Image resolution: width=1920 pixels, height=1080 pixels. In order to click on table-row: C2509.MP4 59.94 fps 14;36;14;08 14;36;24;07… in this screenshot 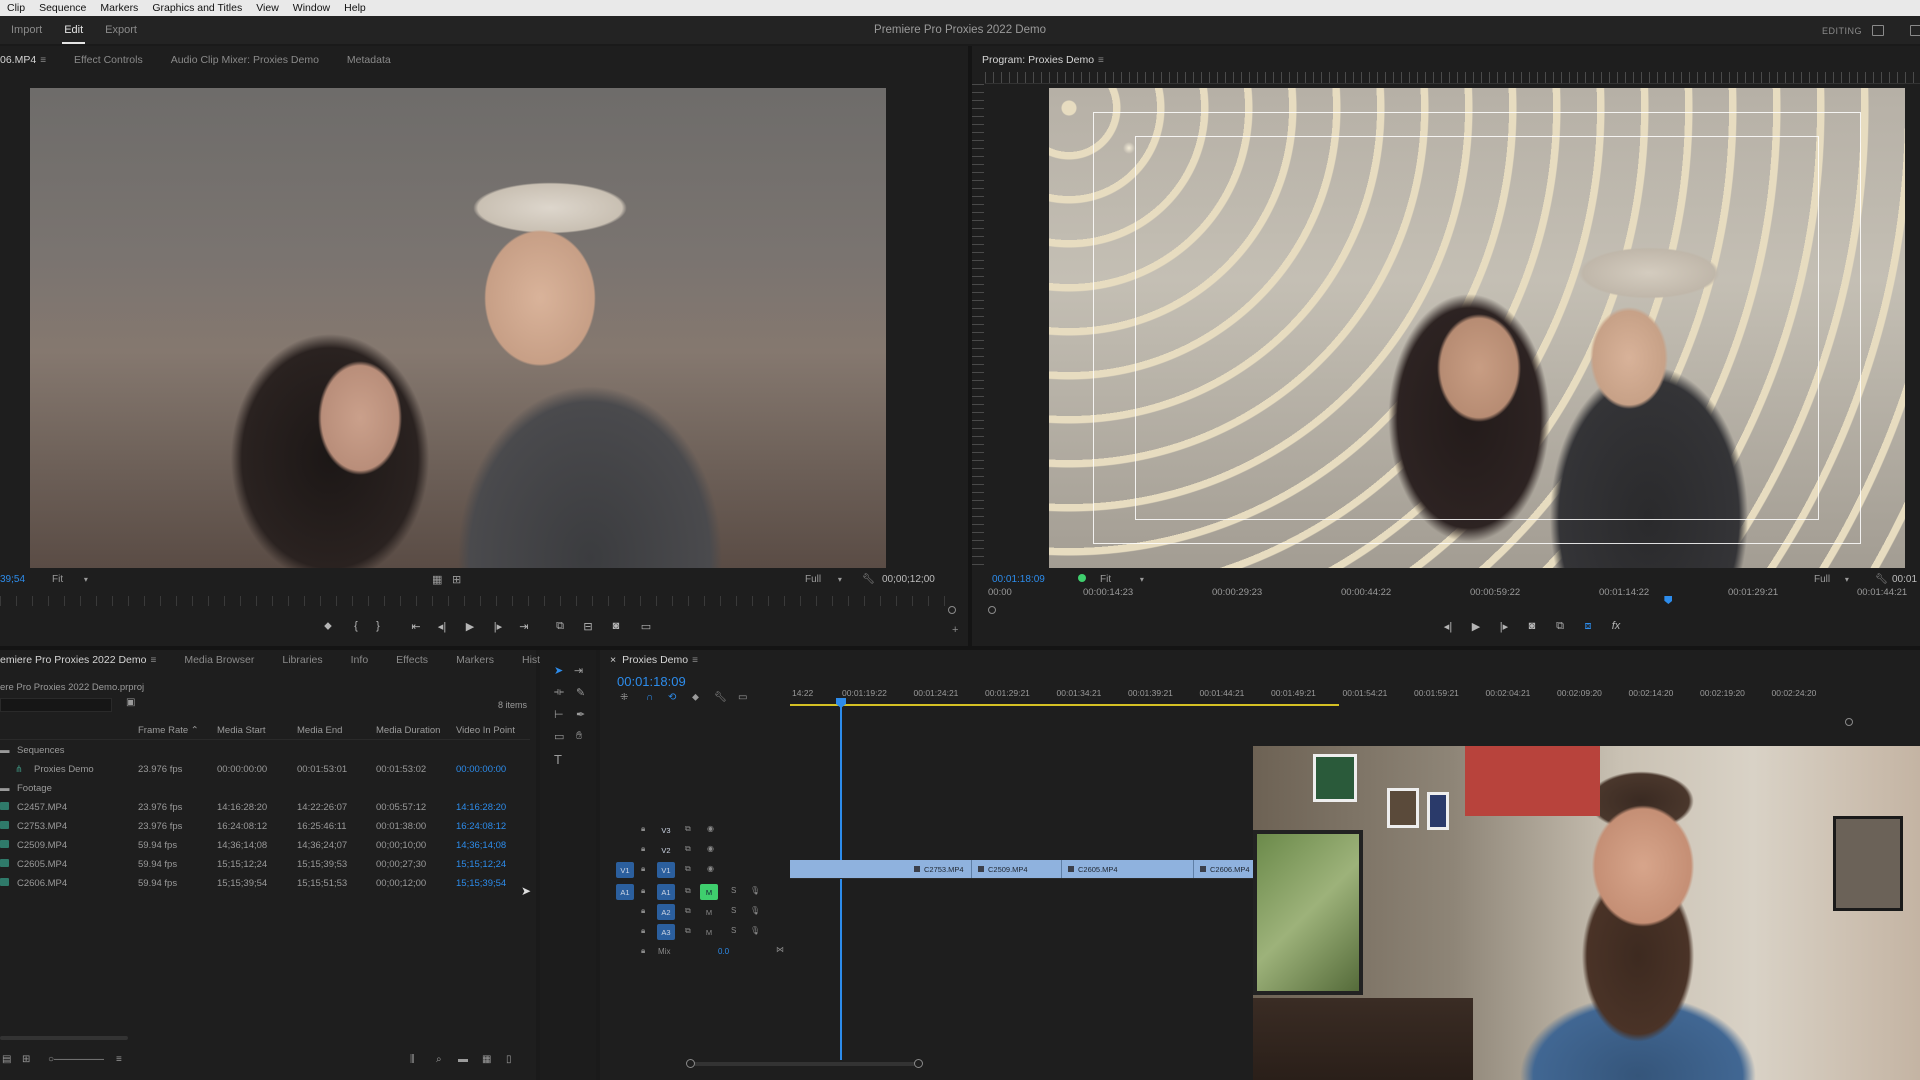, I will do `click(266, 846)`.